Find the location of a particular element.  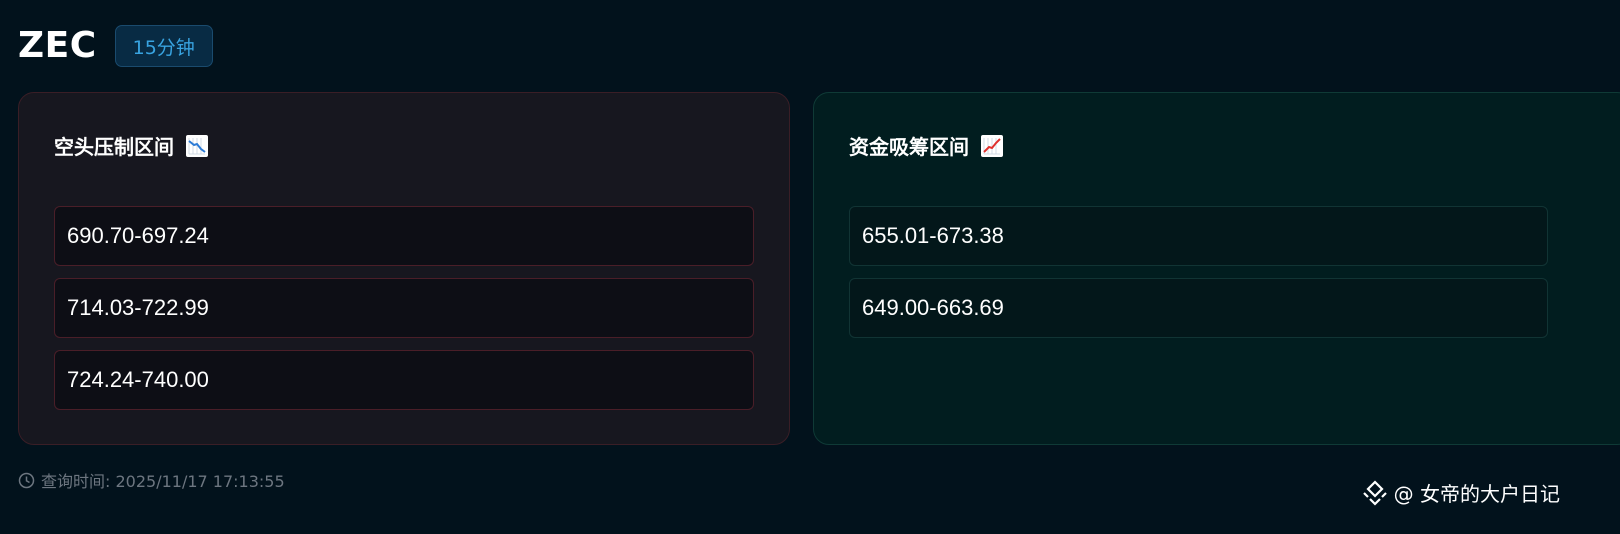

short-panel-title-text: 空头压制区间 is located at coordinates (114, 147).